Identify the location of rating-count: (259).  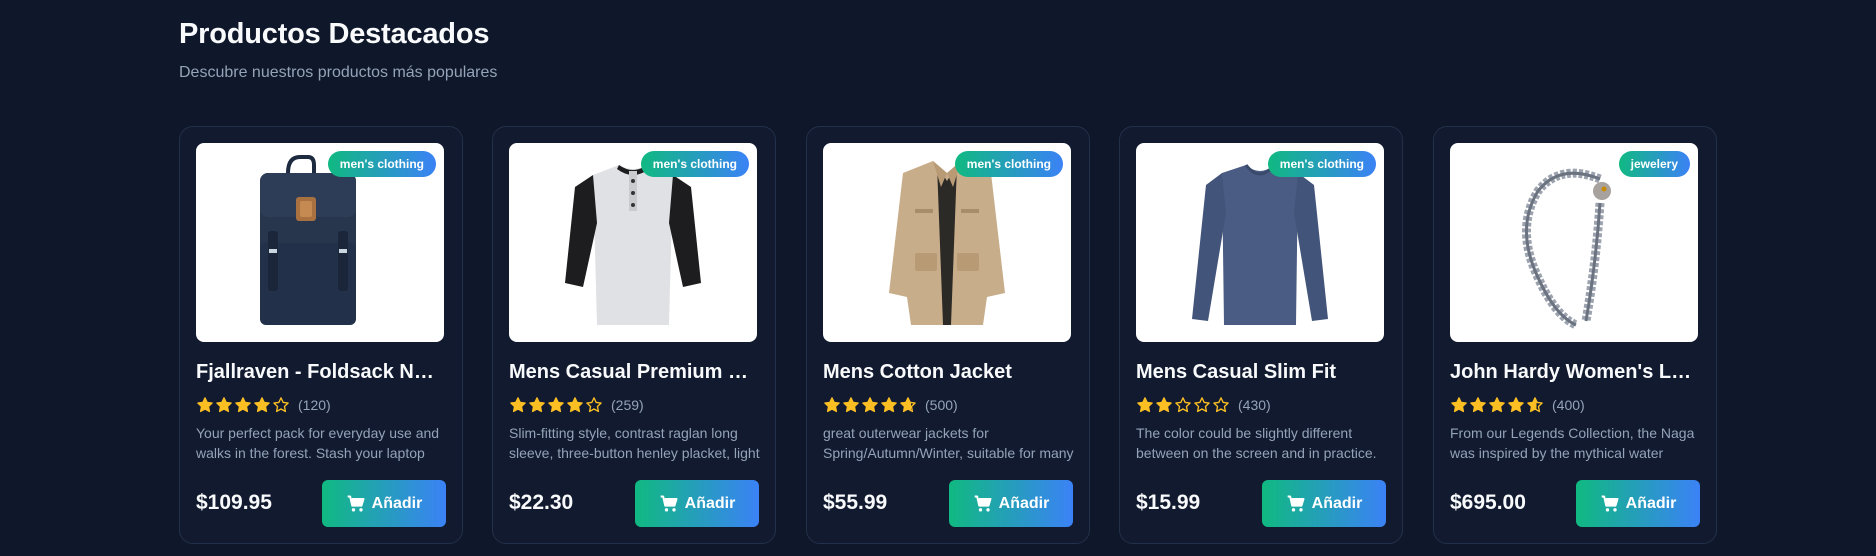
(627, 405).